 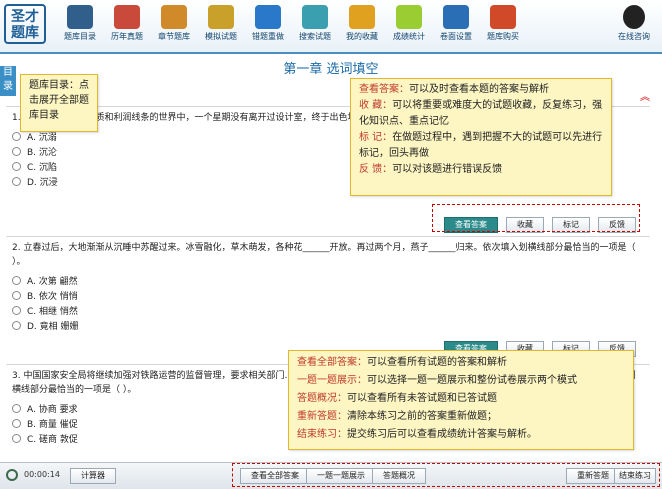 I want to click on document-icon, so click(x=127, y=17).